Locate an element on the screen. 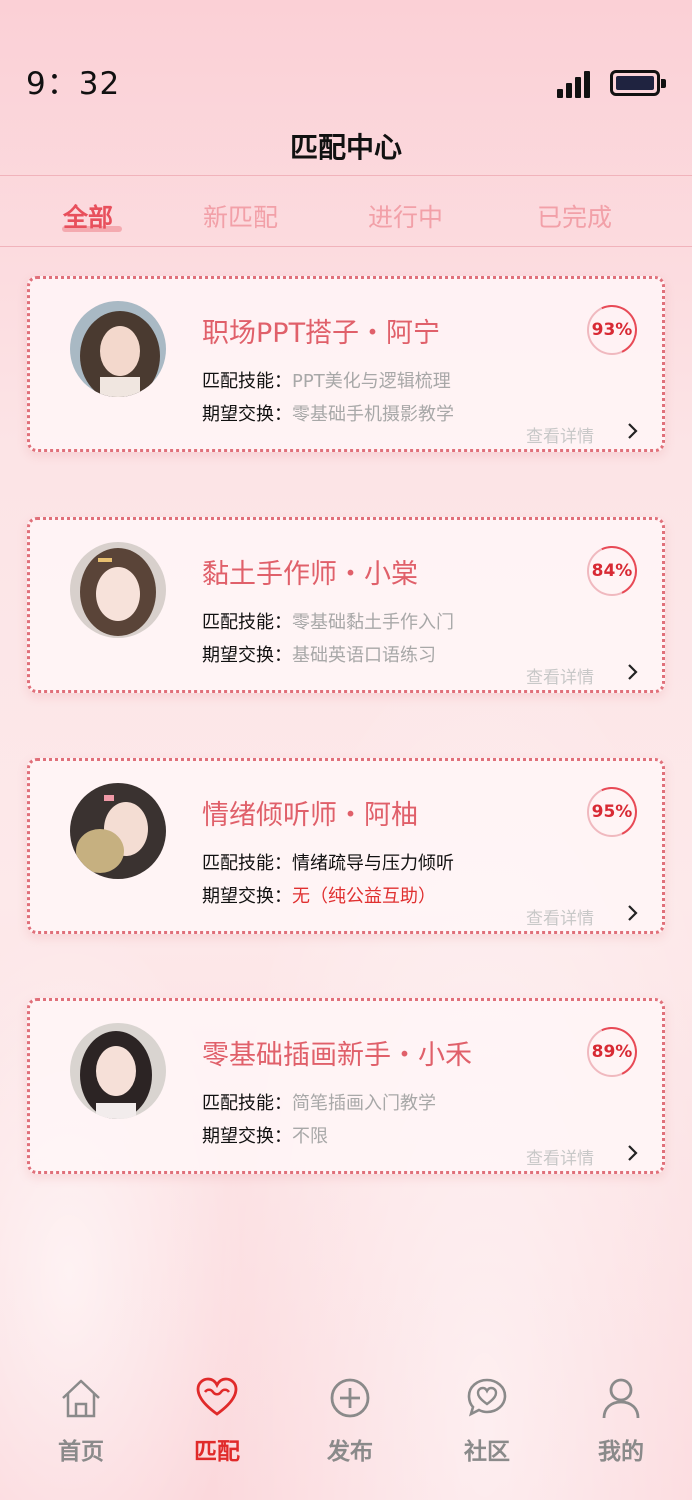 The image size is (692, 1500). match-percentage-badge: 89% is located at coordinates (612, 1052).